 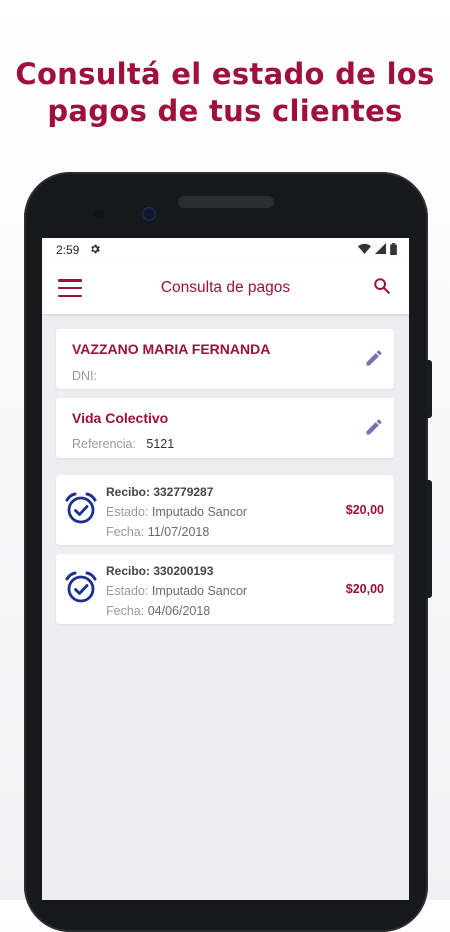 I want to click on product-name: Vida Colectivo, so click(x=120, y=418).